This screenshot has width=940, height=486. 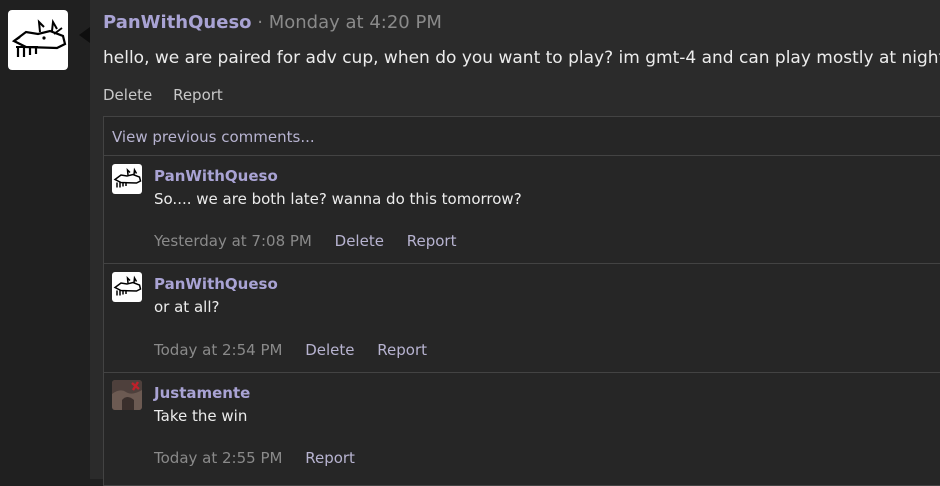 What do you see at coordinates (84, 35) in the screenshot?
I see `speech-pointer` at bounding box center [84, 35].